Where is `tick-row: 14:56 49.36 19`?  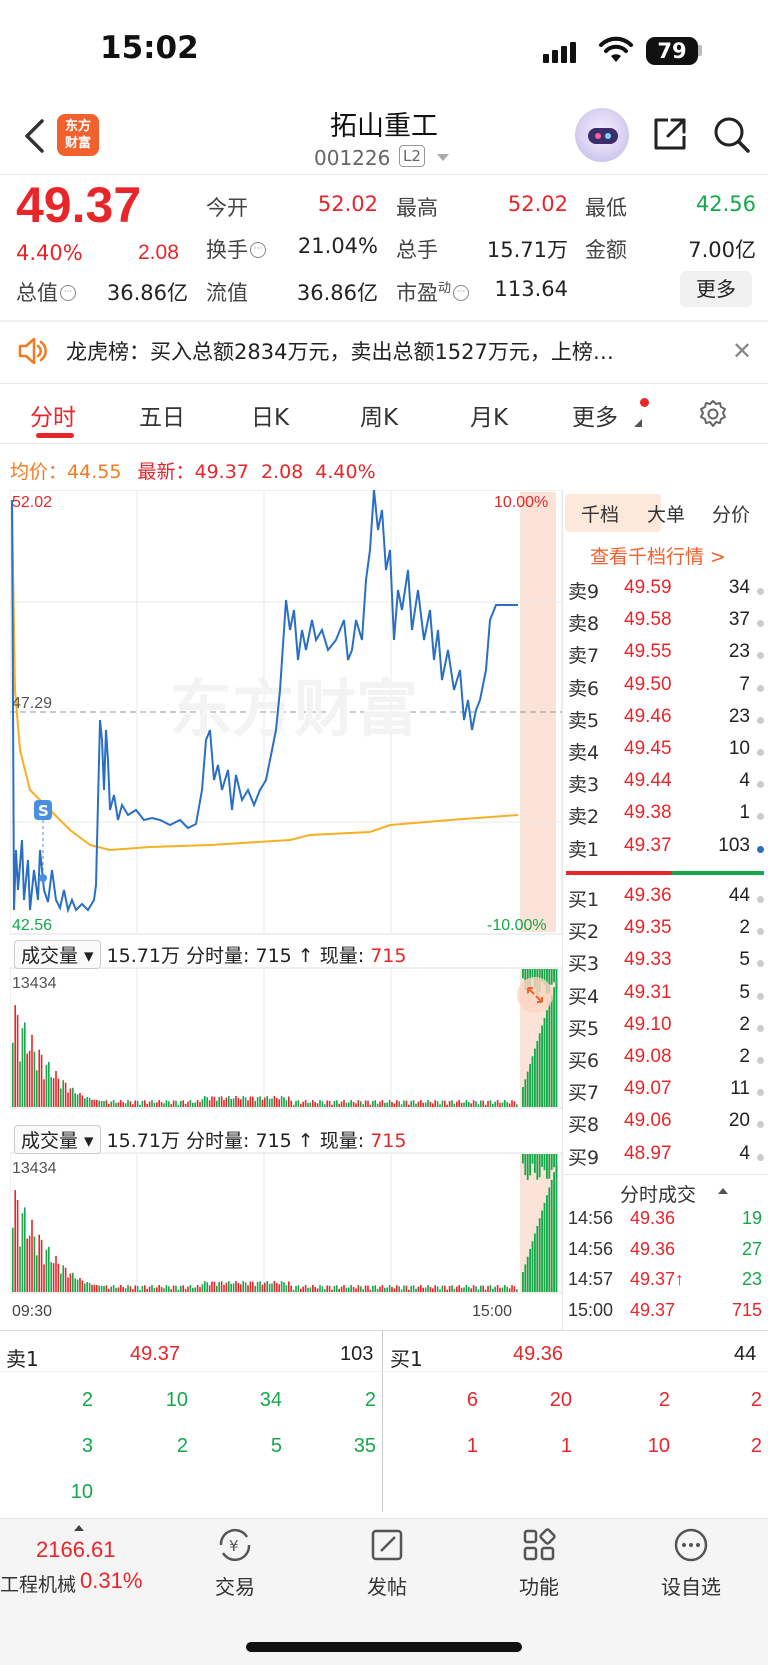 tick-row: 14:56 49.36 19 is located at coordinates (666, 1223).